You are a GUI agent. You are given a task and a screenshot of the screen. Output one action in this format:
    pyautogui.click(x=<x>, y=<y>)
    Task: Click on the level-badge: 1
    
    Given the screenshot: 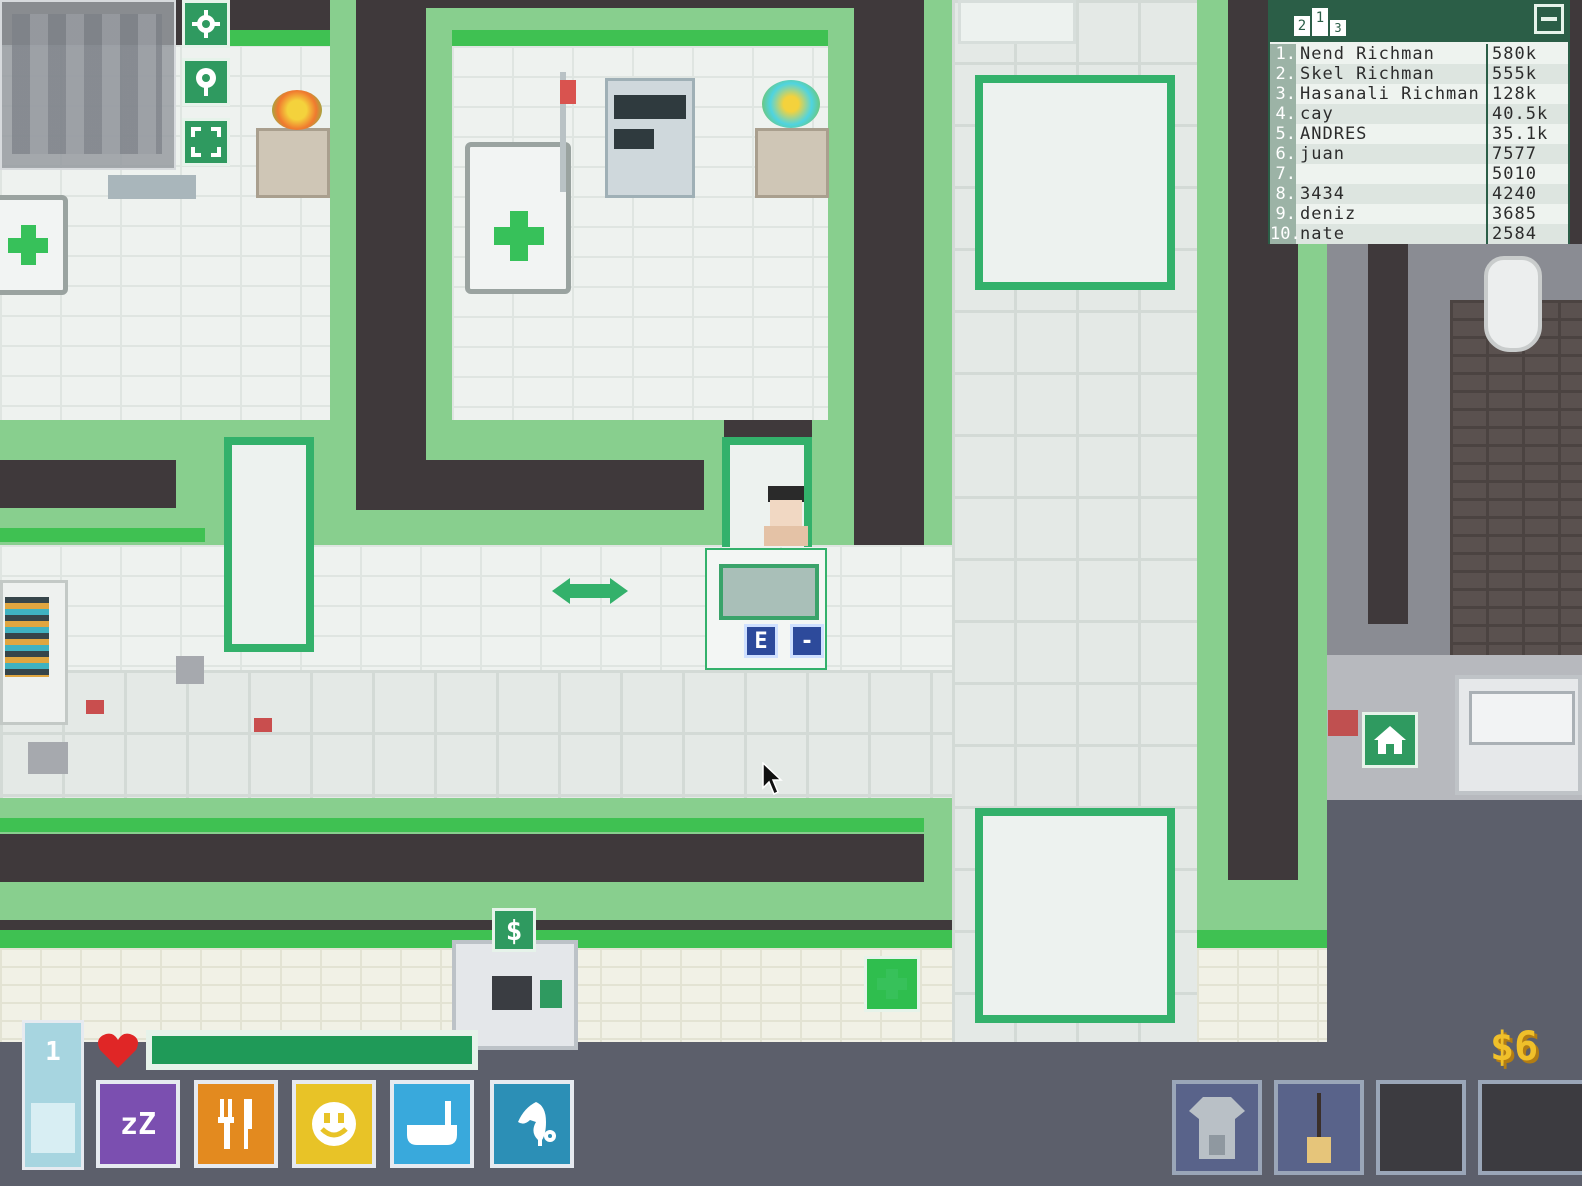 What is the action you would take?
    pyautogui.click(x=53, y=1095)
    